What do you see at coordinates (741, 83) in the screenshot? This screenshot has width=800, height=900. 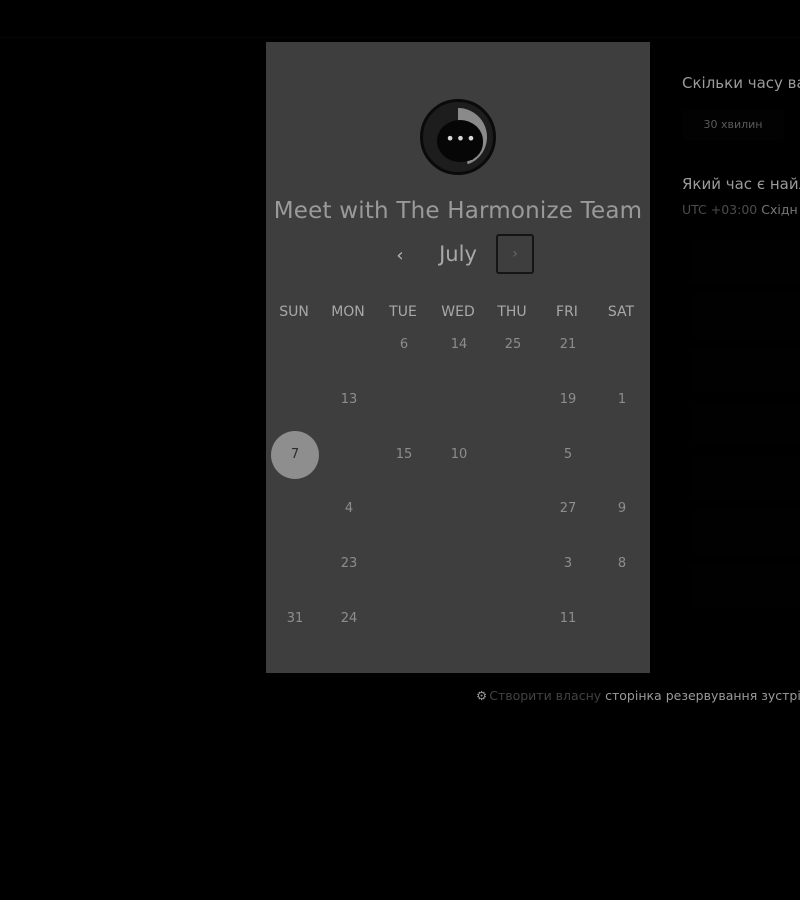 I see `duration-question: Скільки часу ва` at bounding box center [741, 83].